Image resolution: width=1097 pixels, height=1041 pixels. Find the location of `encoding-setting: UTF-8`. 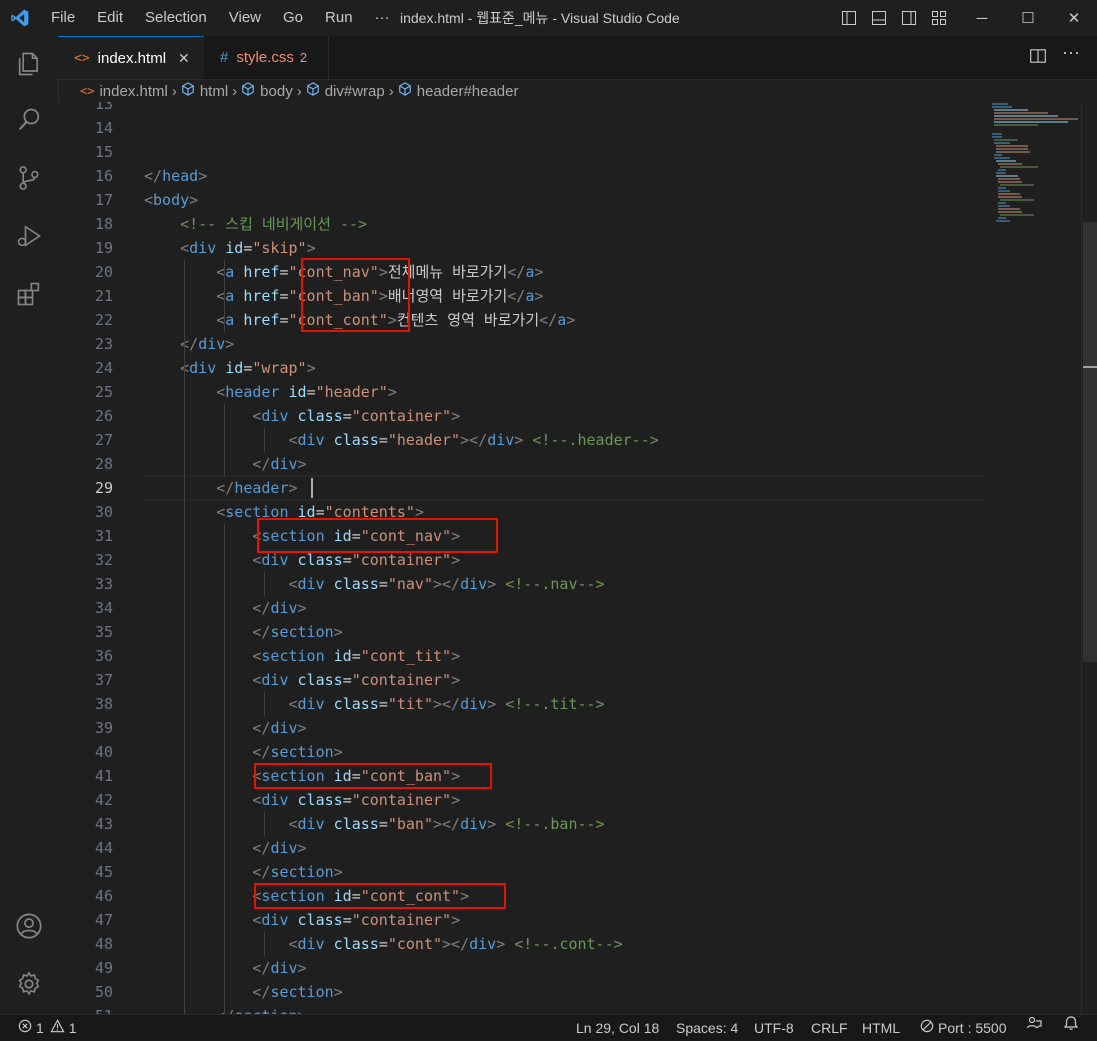

encoding-setting: UTF-8 is located at coordinates (774, 1028).